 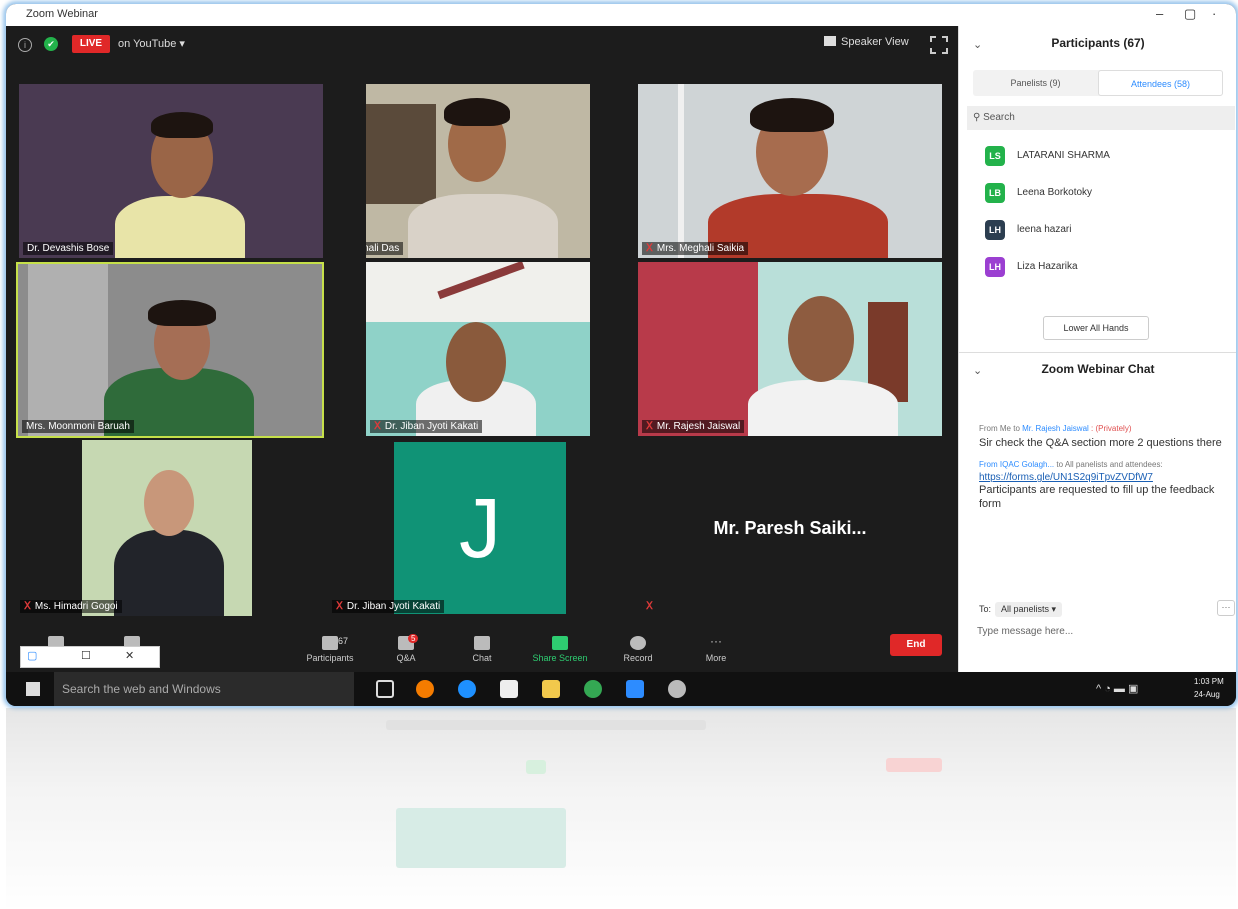 I want to click on minimize-button: –, so click(x=1159, y=13).